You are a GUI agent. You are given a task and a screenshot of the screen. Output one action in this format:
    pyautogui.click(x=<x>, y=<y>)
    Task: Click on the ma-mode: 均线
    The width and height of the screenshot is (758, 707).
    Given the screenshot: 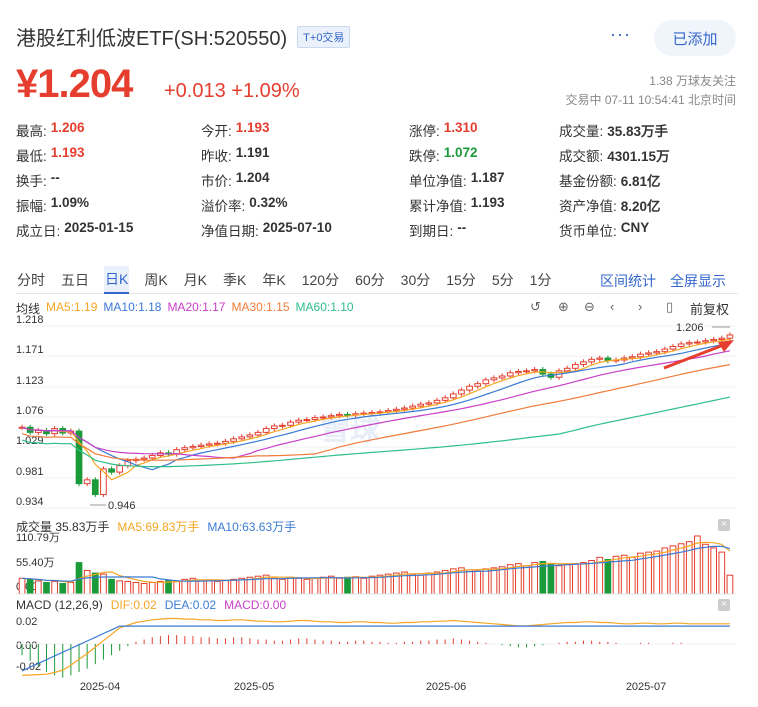 What is the action you would take?
    pyautogui.click(x=28, y=308)
    